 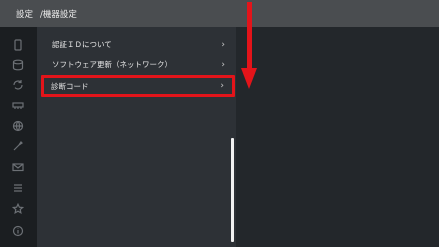 What do you see at coordinates (18, 167) in the screenshot?
I see `mail-icon` at bounding box center [18, 167].